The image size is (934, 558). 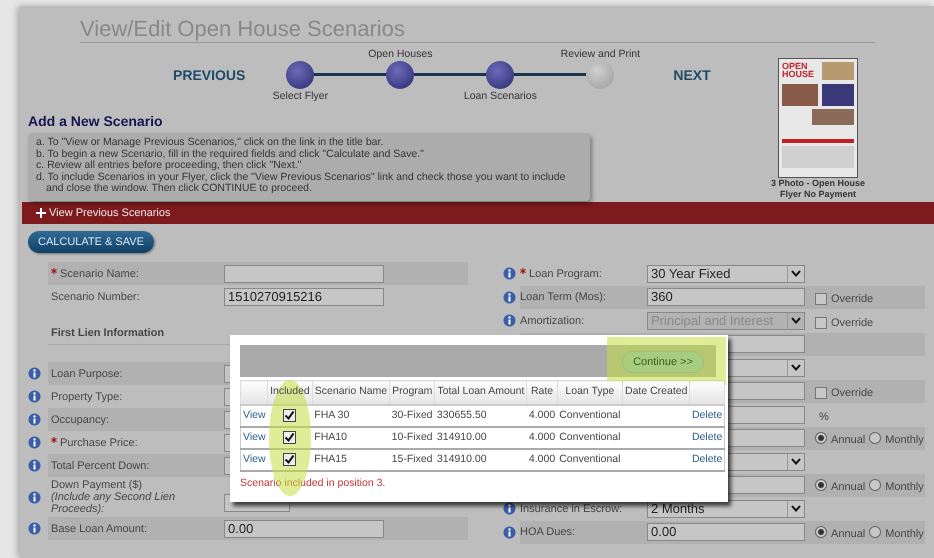 What do you see at coordinates (210, 142) in the screenshot?
I see `instruction-text: a. To "View or Manage Previous Scenarios," click on the link in the title bar.` at bounding box center [210, 142].